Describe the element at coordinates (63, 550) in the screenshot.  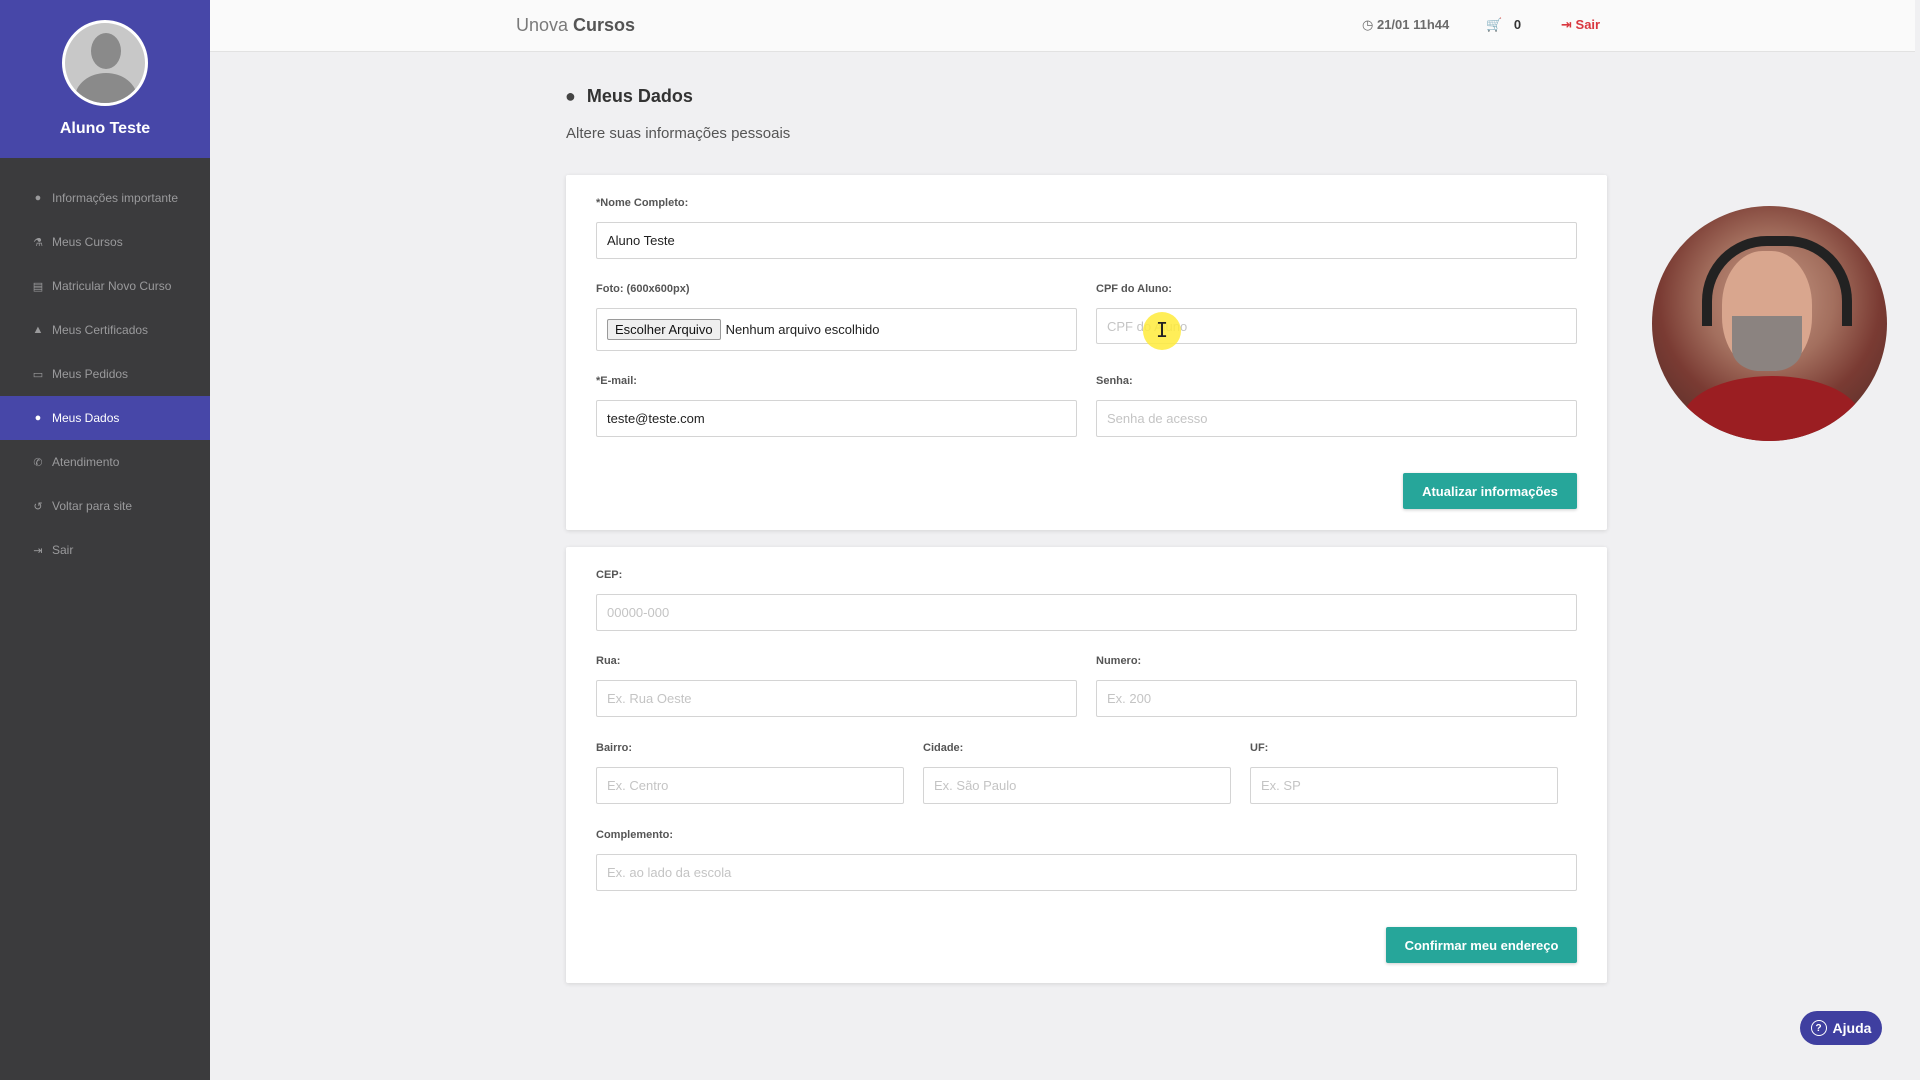
I see `sidebar-item-label: Sair` at that location.